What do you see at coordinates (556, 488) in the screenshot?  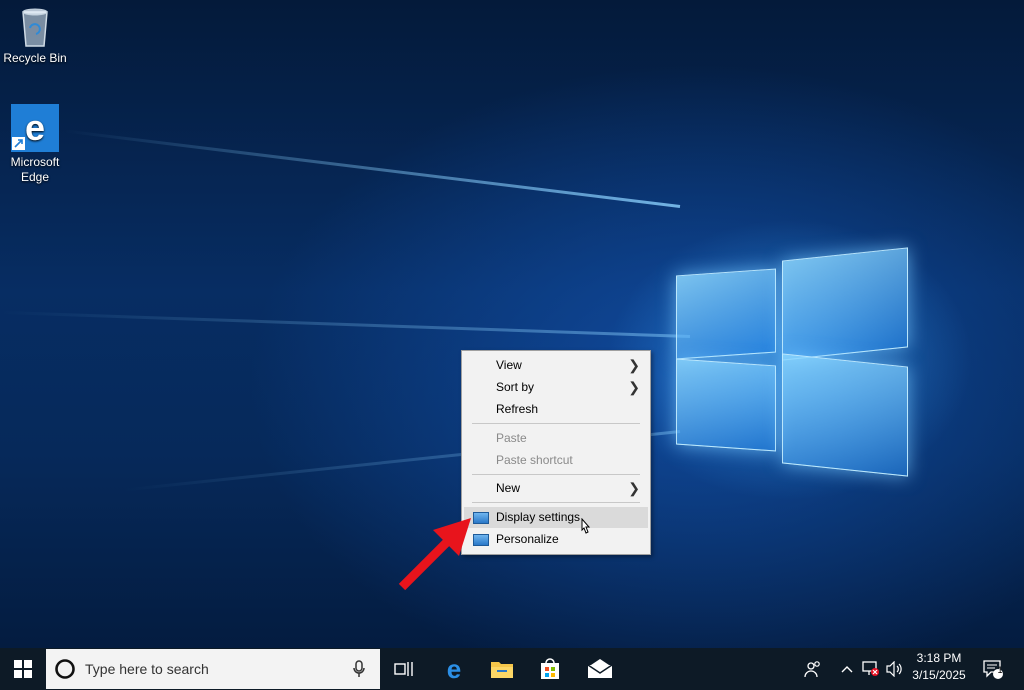 I see `menu-item-new: New ❯` at bounding box center [556, 488].